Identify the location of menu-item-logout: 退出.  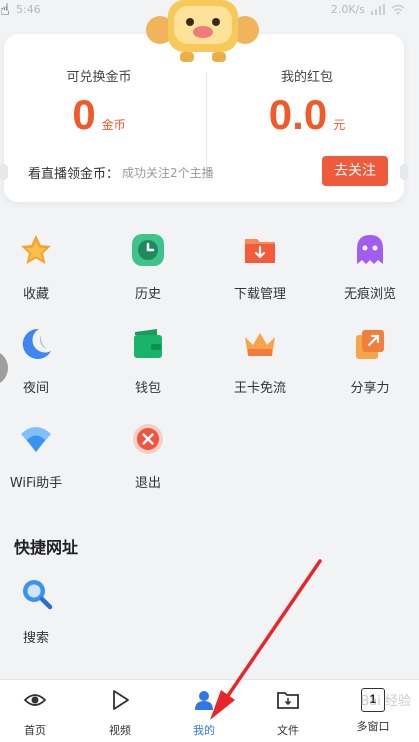
(148, 456).